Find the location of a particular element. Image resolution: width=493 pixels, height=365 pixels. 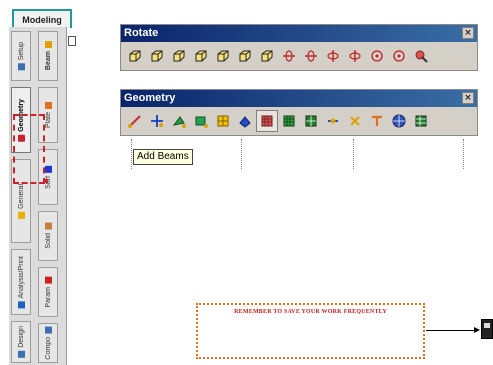

rotate-view-3-button is located at coordinates (179, 56).